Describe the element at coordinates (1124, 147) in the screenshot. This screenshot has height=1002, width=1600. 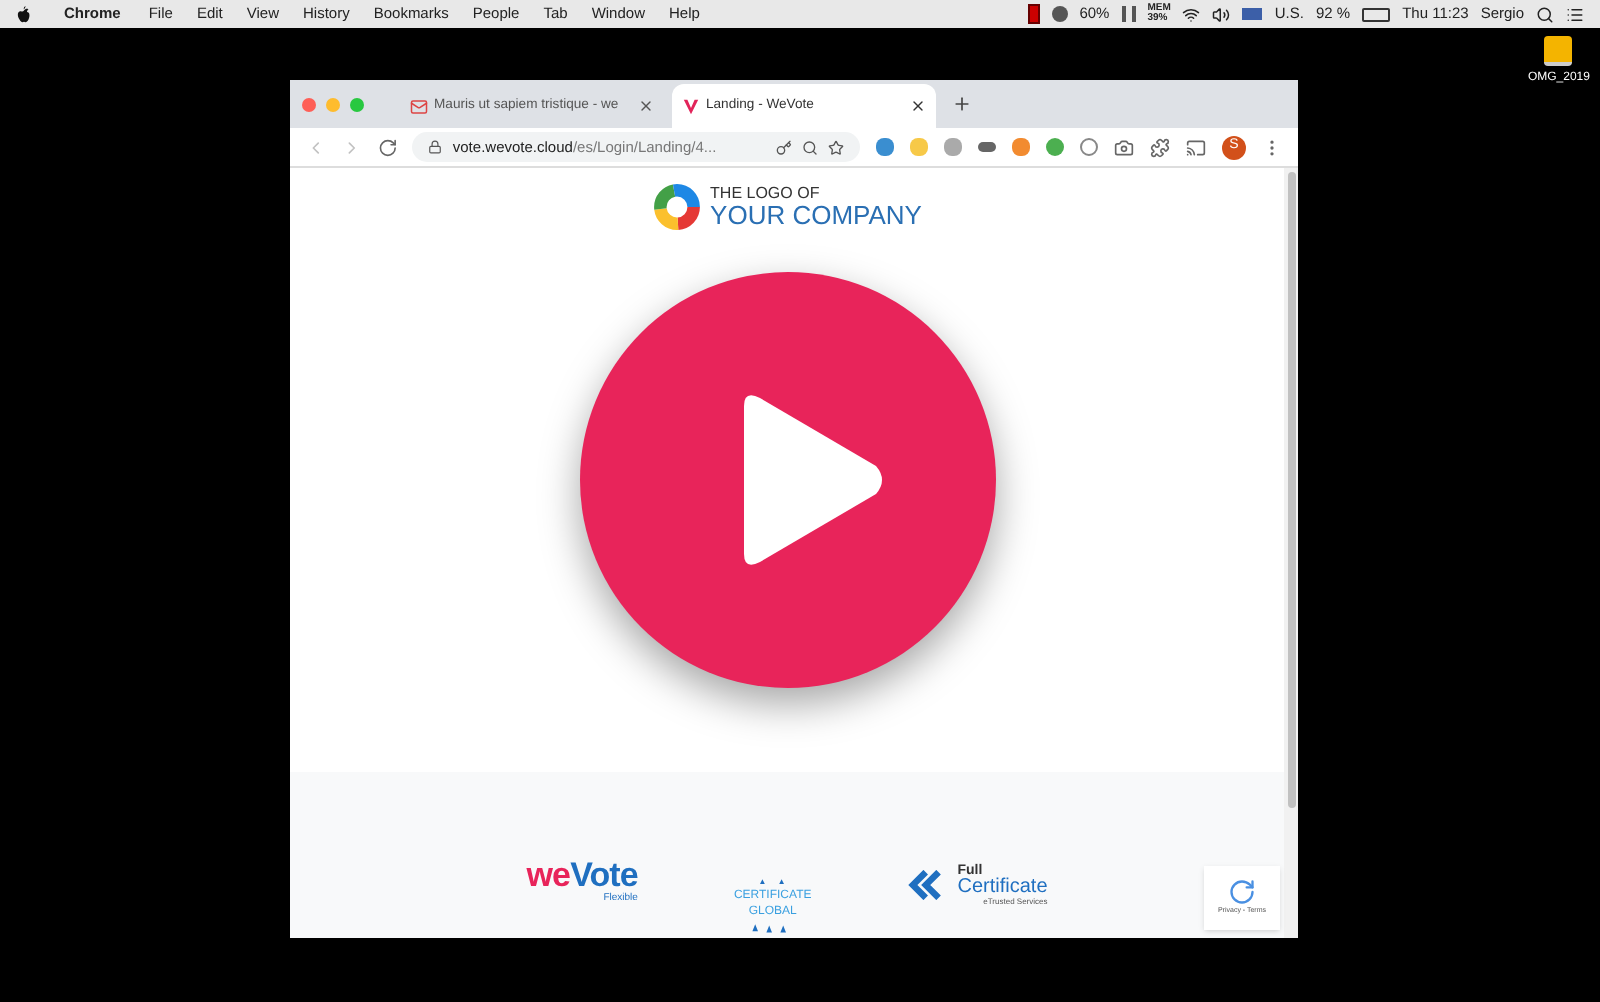
I see `camera-icon` at that location.